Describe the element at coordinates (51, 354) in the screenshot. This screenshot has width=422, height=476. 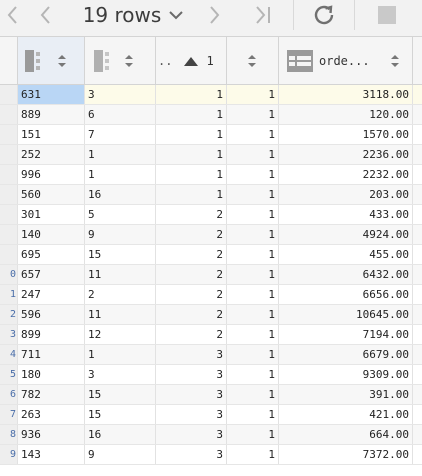
I see `table-cell: 711` at that location.